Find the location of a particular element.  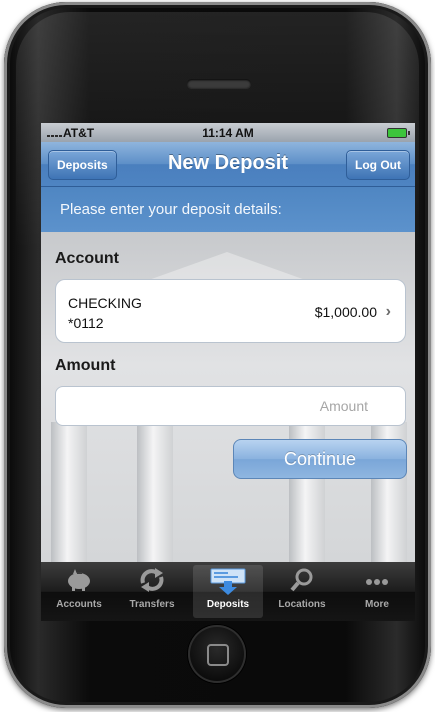

tab-deposits: Deposits is located at coordinates (228, 591).